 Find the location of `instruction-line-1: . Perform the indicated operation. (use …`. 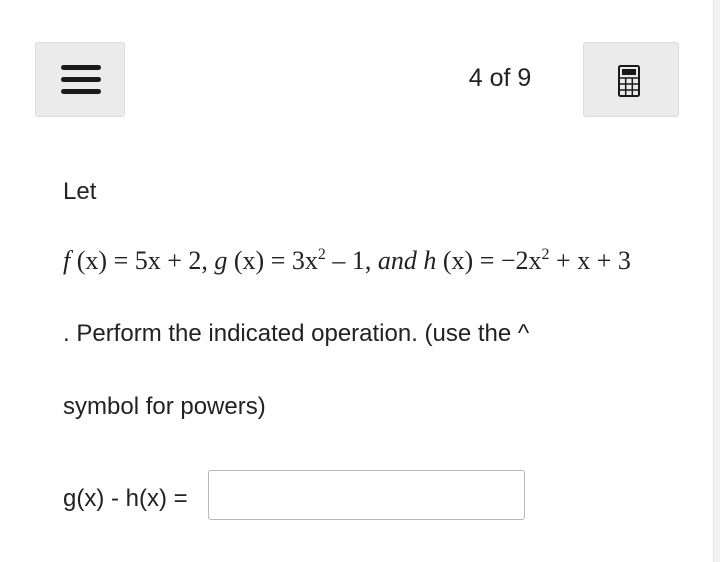

instruction-line-1: . Perform the indicated operation. (use … is located at coordinates (296, 333).